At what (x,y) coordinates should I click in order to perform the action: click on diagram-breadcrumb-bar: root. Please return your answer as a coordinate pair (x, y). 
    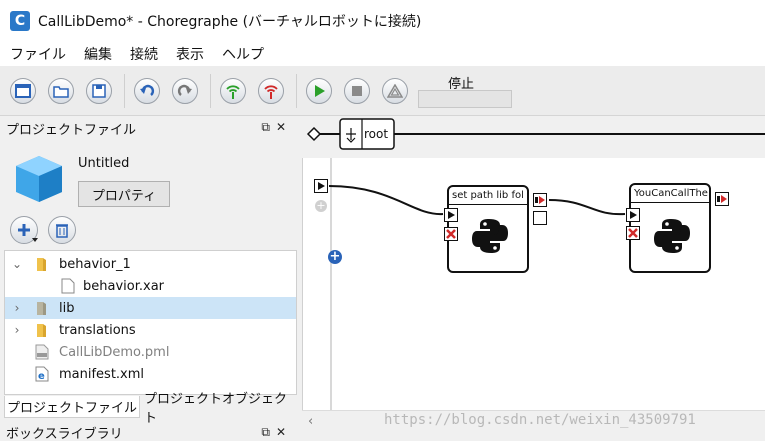
    Looking at the image, I should click on (533, 134).